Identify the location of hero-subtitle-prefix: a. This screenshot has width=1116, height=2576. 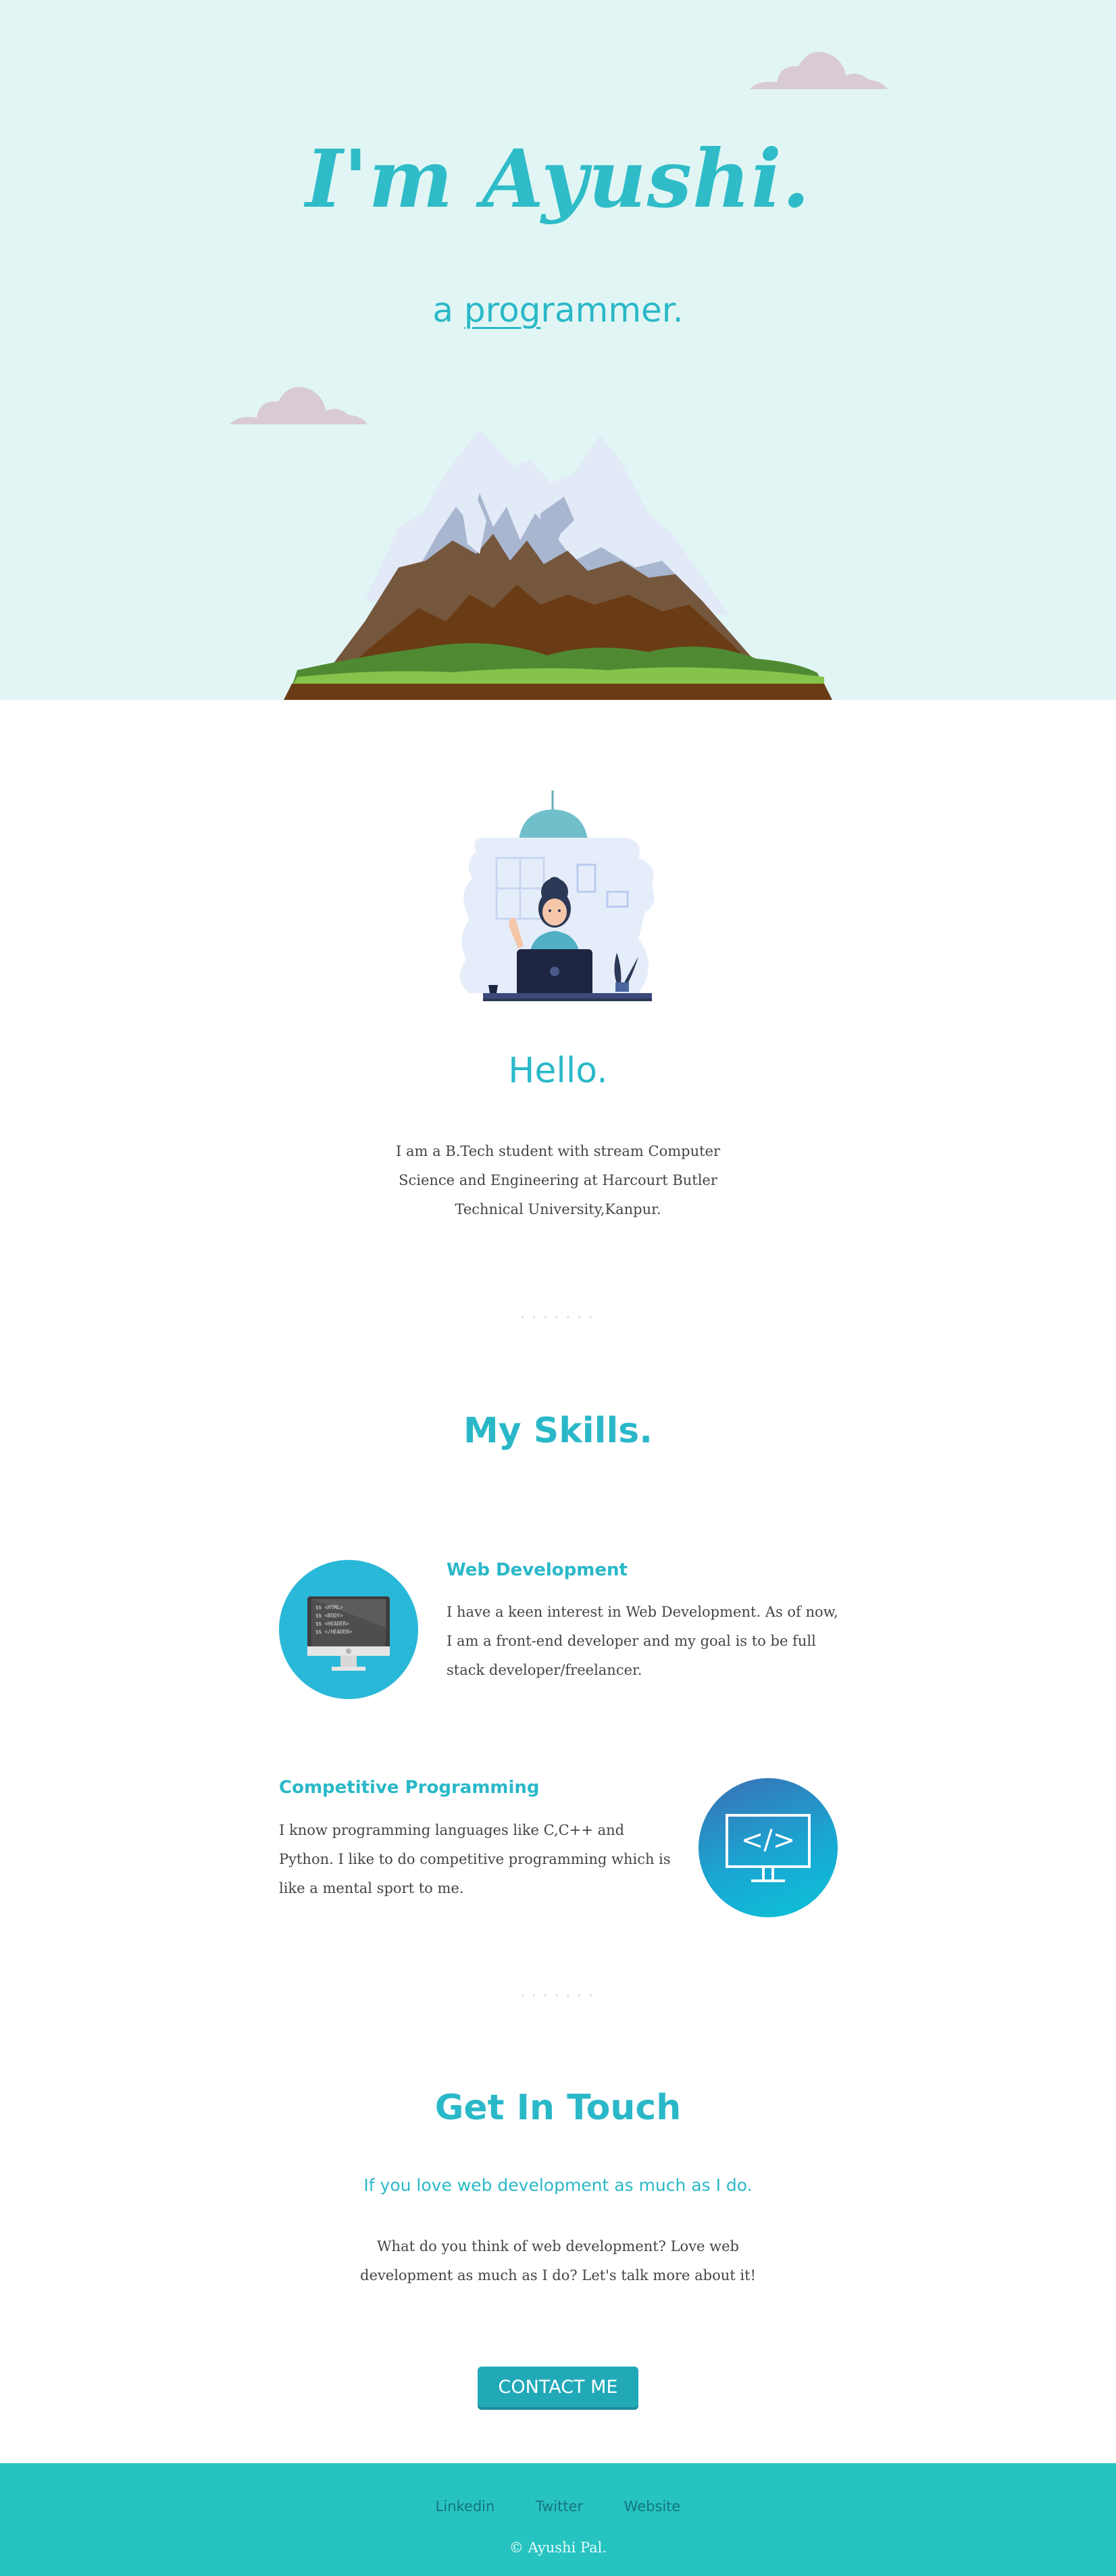
(448, 310).